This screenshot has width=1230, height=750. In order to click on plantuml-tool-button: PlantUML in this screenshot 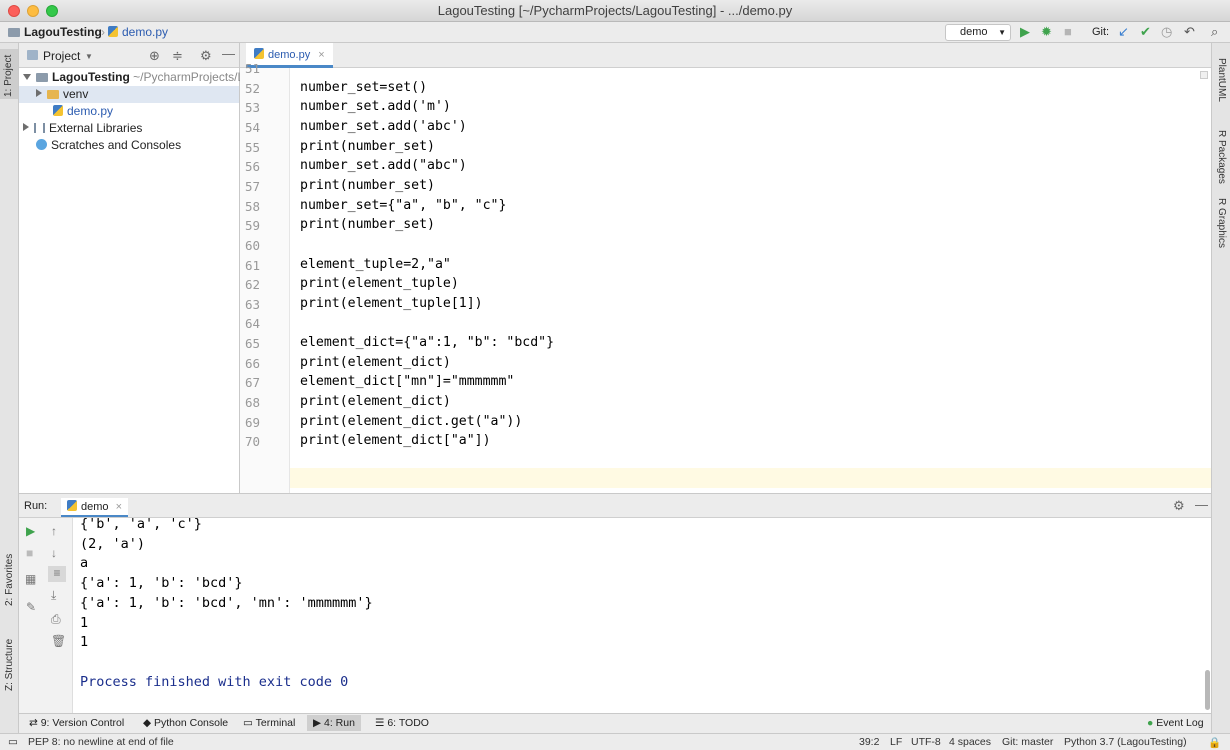, I will do `click(1221, 80)`.